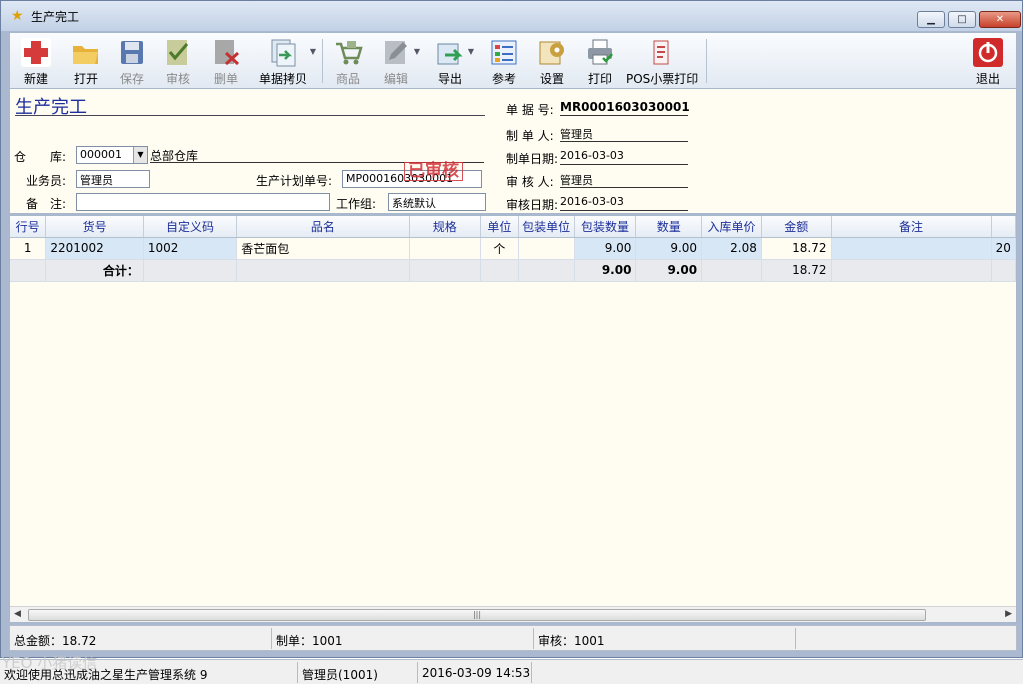 Image resolution: width=1023 pixels, height=684 pixels. I want to click on cell-custom-code: 1002, so click(190, 248).